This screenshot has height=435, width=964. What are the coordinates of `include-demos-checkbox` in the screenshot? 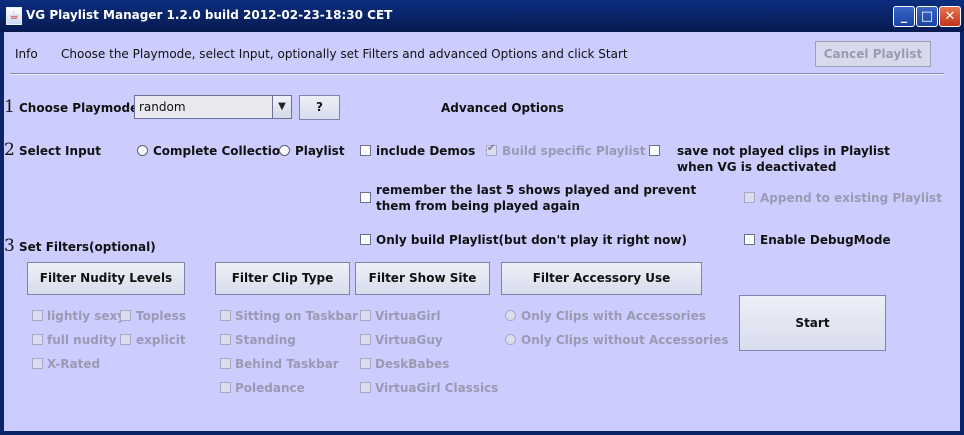 It's located at (365, 150).